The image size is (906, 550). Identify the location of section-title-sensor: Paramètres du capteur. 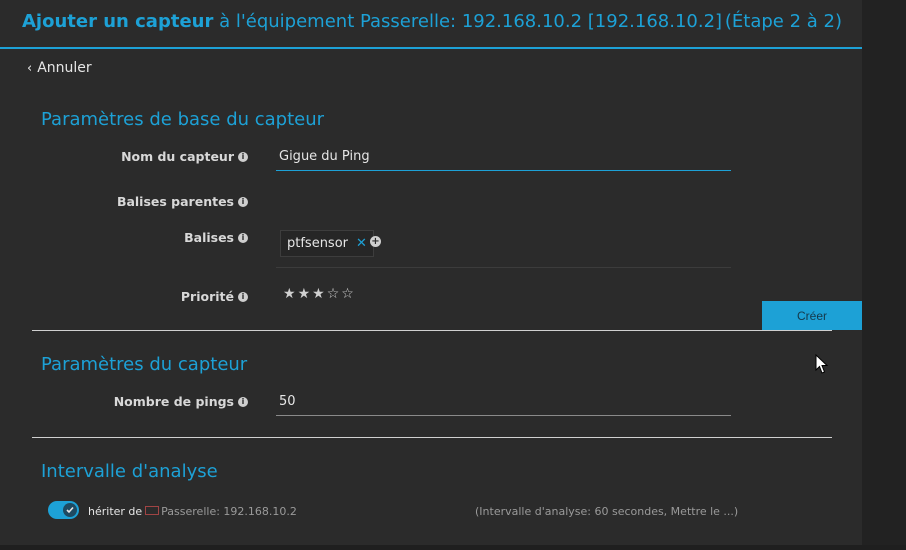
(144, 364).